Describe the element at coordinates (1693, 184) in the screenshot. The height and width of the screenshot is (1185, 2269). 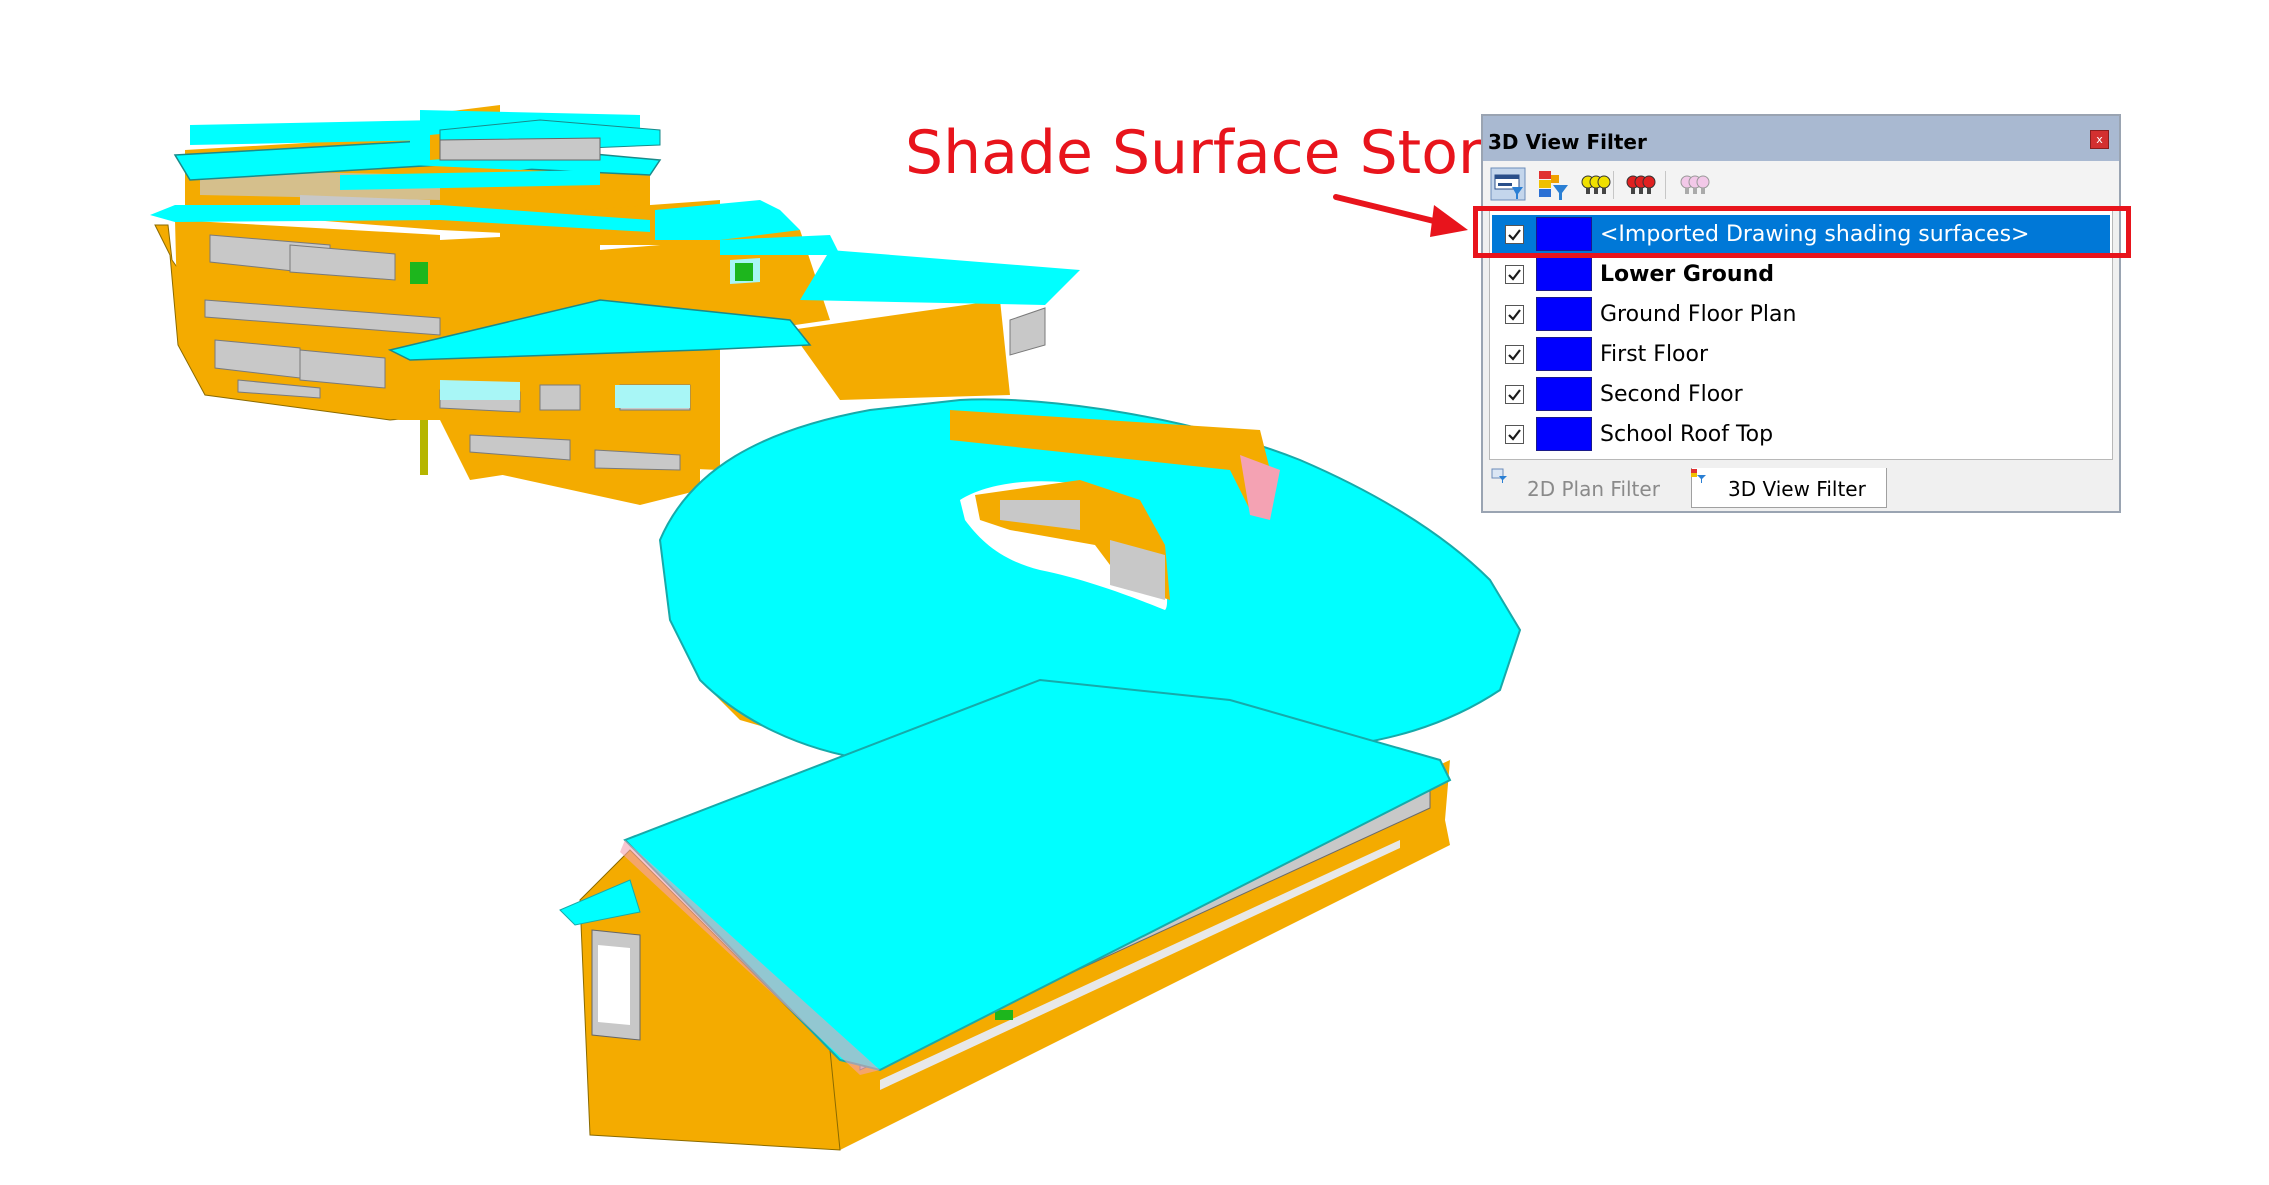
I see `reset-view-icon` at that location.